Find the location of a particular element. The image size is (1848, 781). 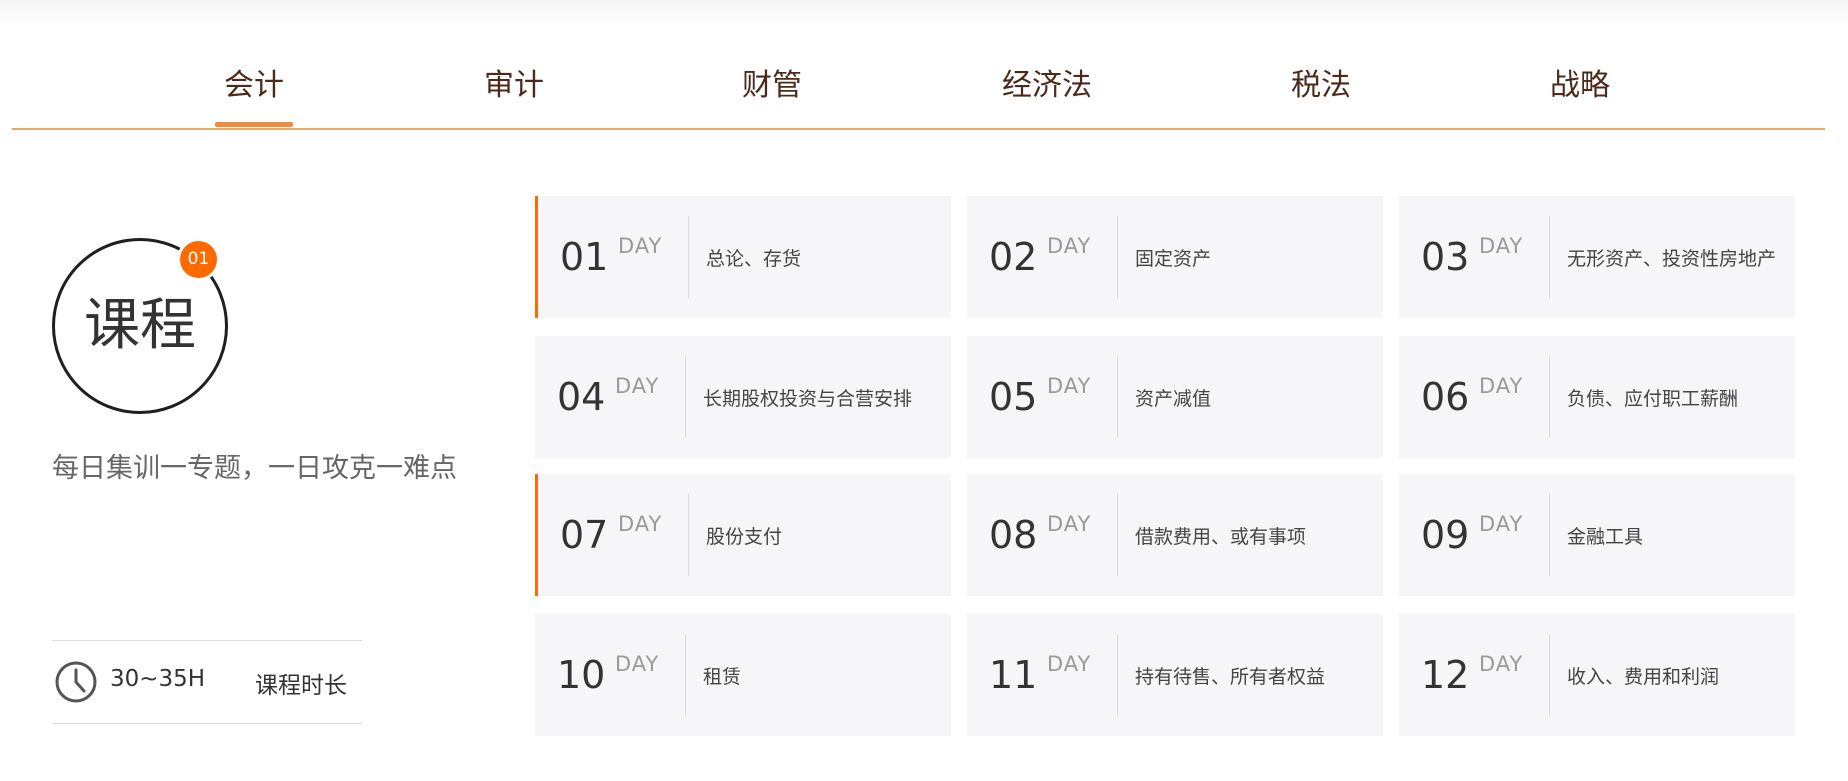

clock-icon is located at coordinates (76, 682).